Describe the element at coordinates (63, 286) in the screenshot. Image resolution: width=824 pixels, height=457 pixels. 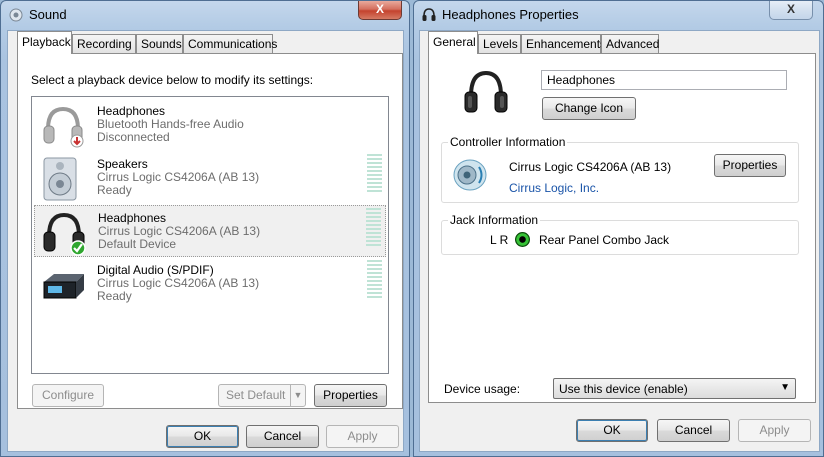
I see `digital-audio-icon` at that location.